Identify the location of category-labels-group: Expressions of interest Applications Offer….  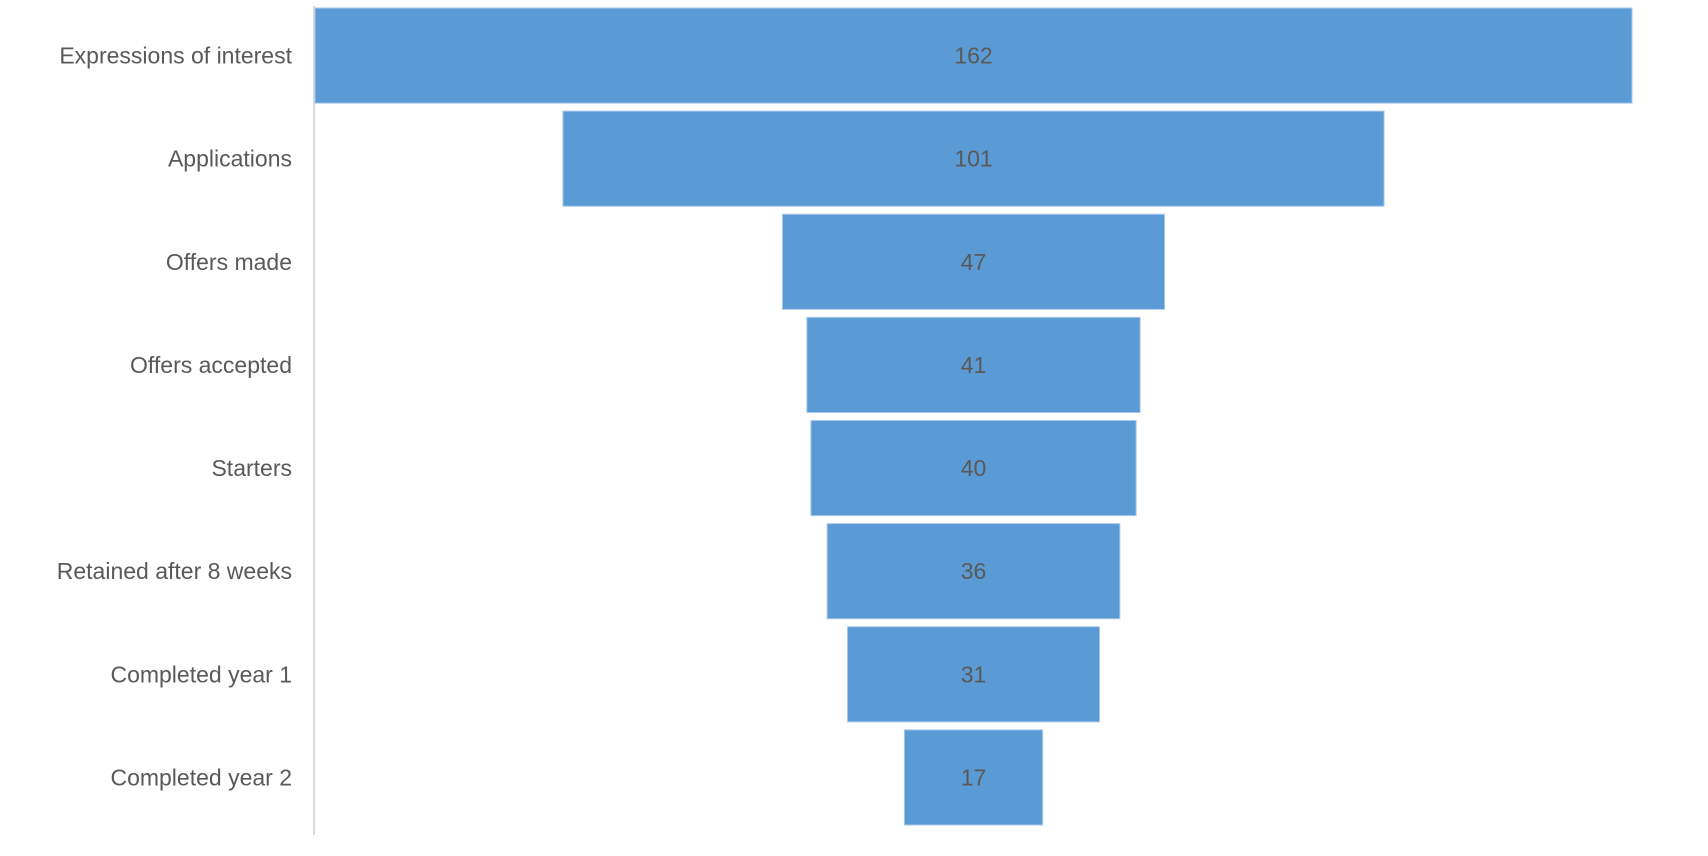
(175, 417).